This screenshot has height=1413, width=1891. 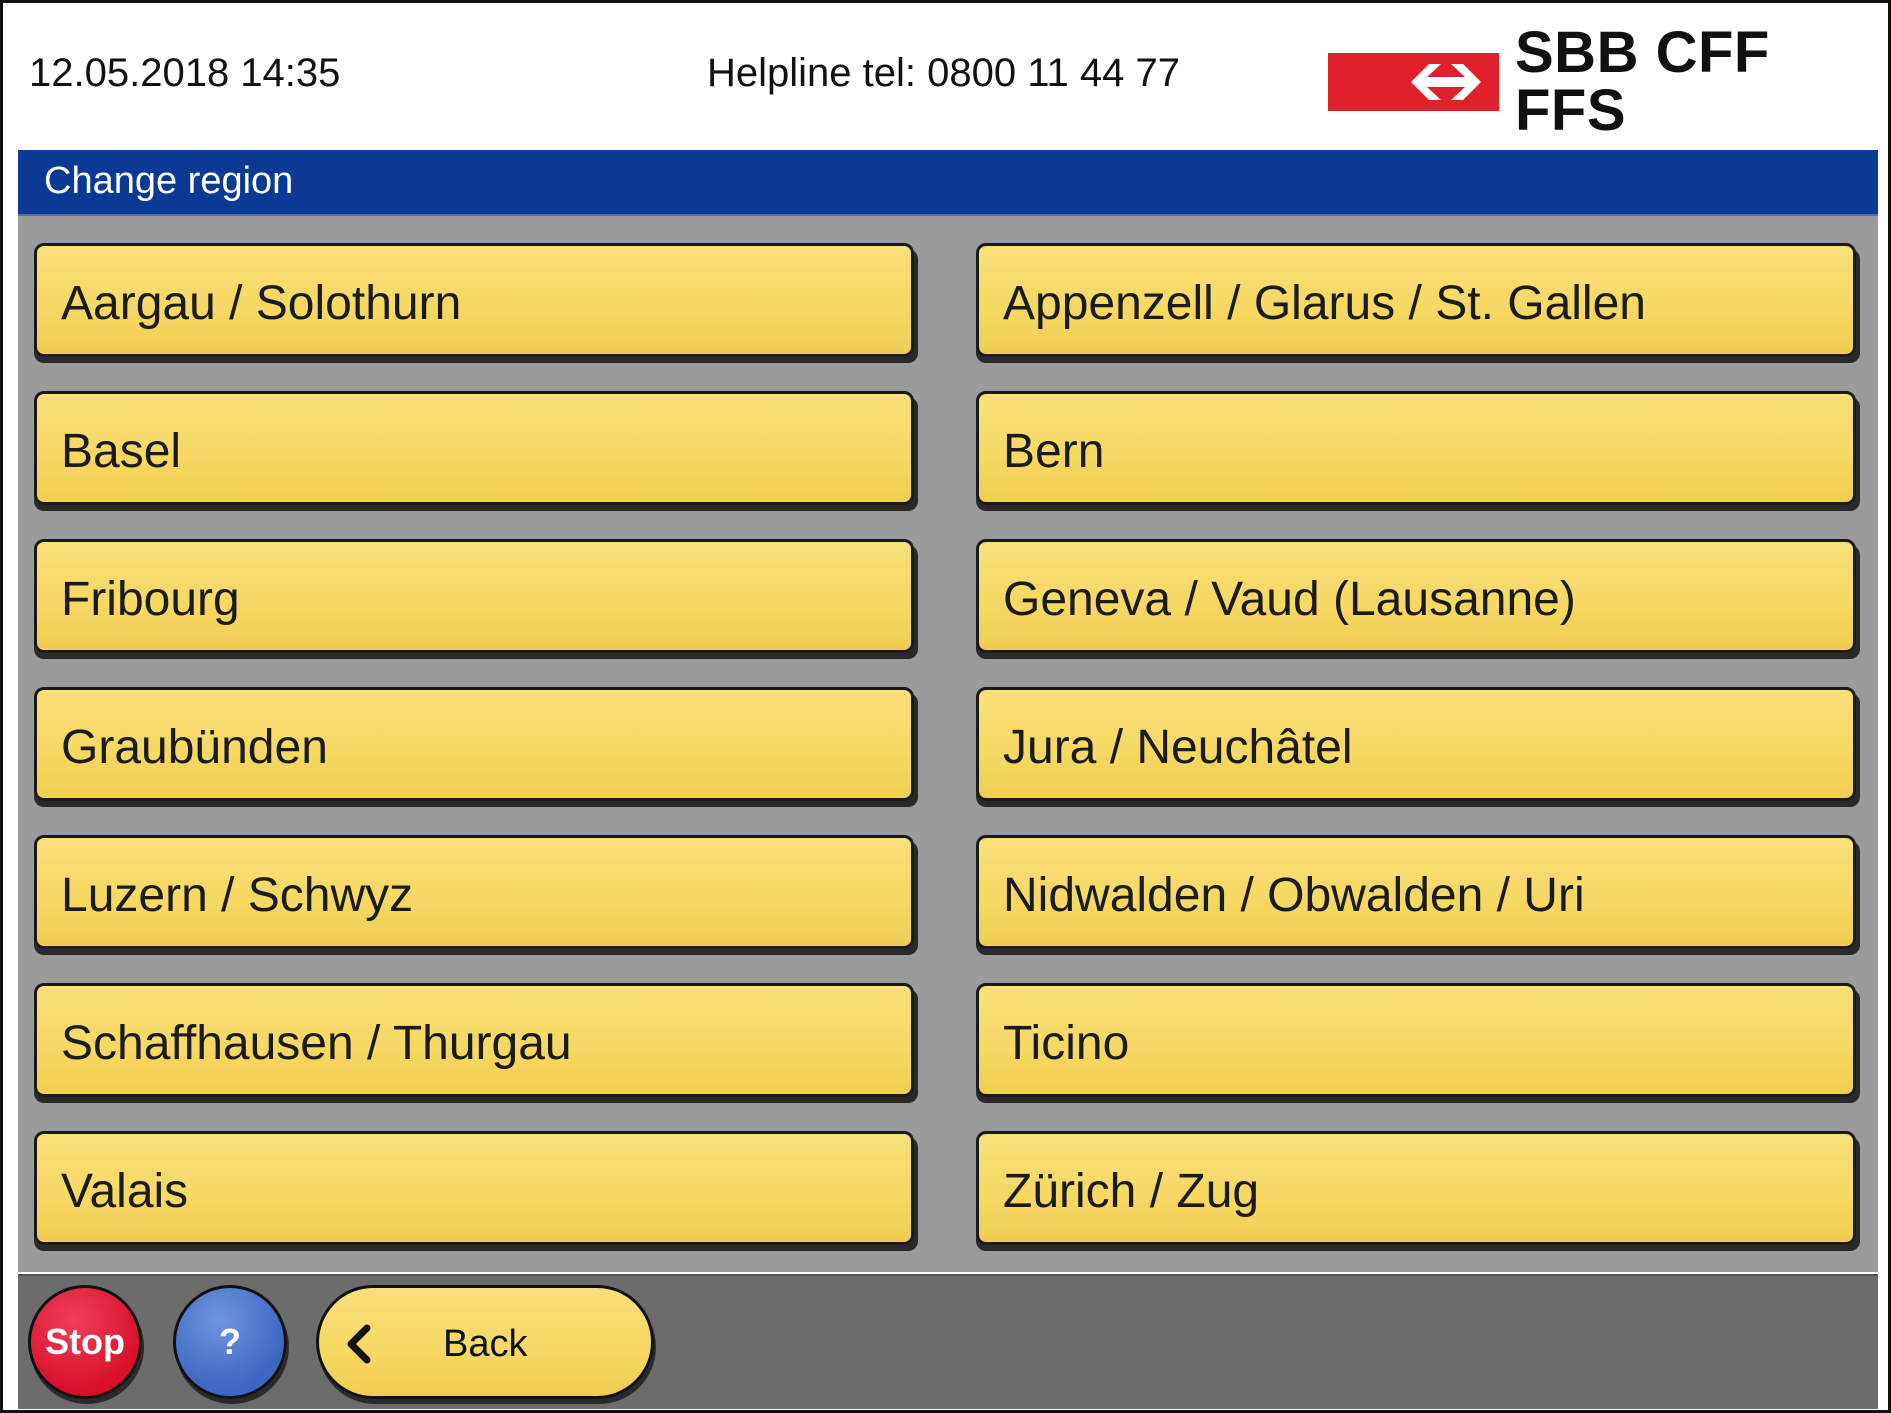 What do you see at coordinates (1416, 744) in the screenshot?
I see `region-button-jura-neuchatel: Jura / Neuchâtel` at bounding box center [1416, 744].